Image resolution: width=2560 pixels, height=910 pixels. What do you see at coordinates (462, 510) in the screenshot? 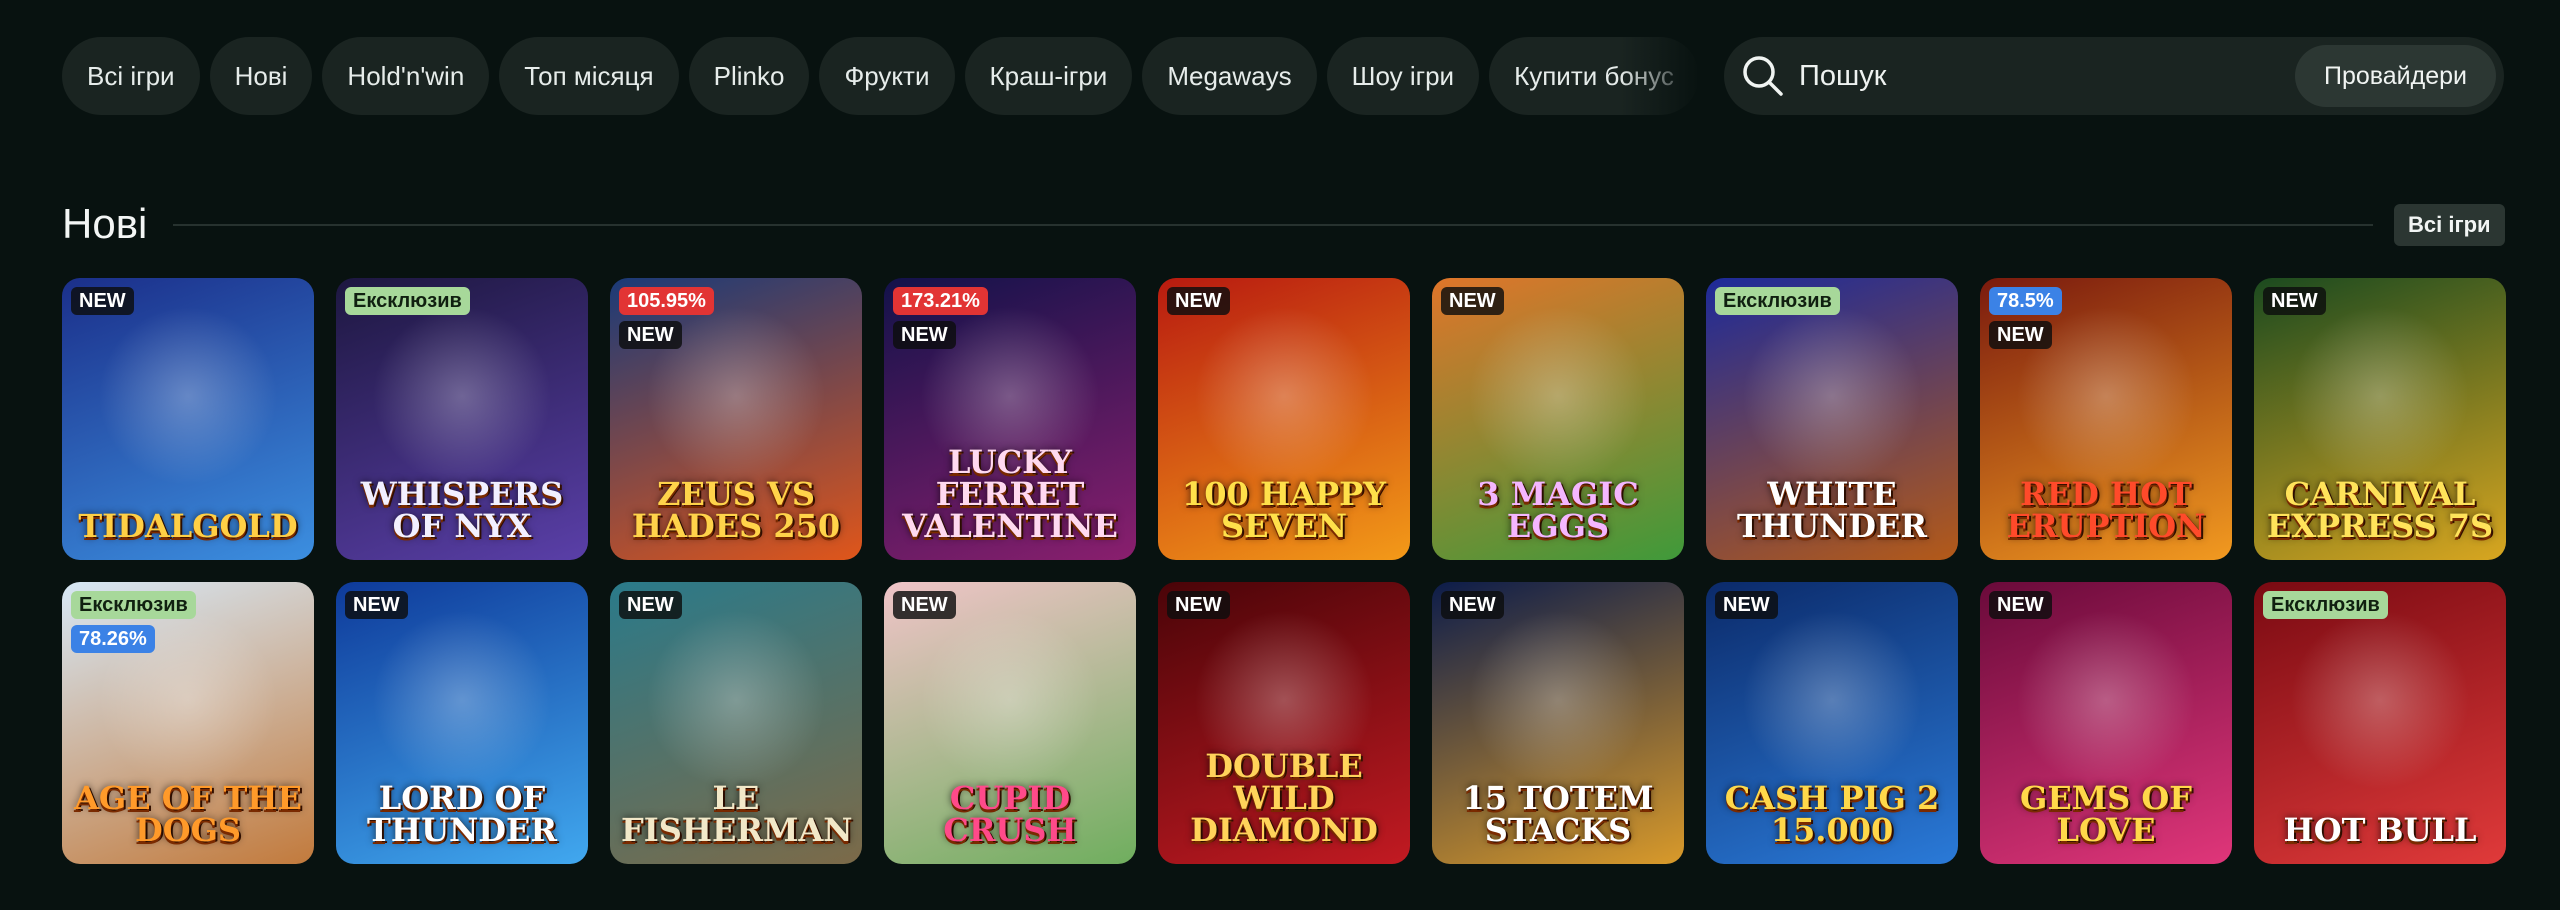
I see `game-title: WHISPERS OF NYX` at bounding box center [462, 510].